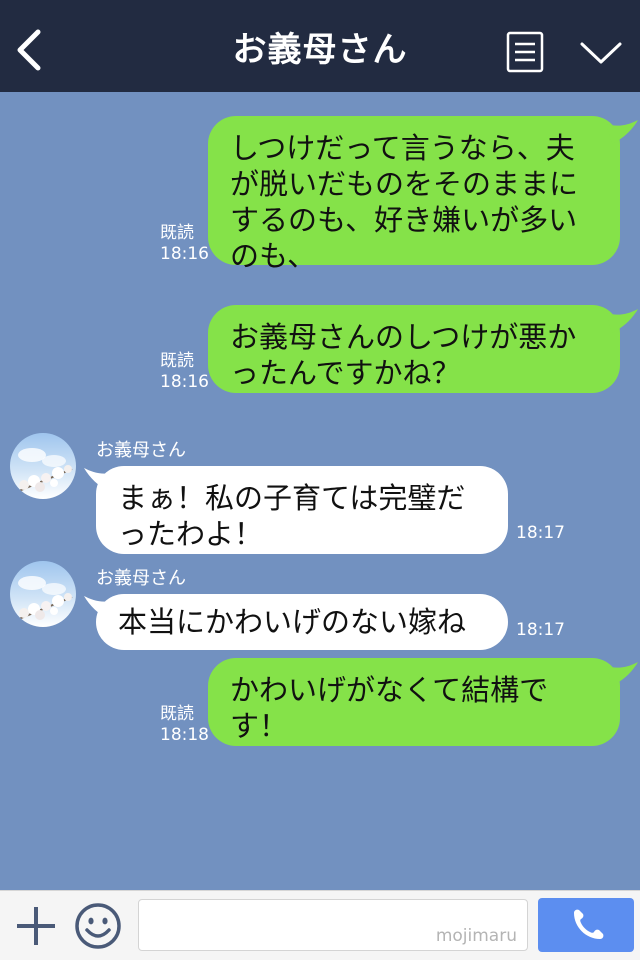  Describe the element at coordinates (389, 708) in the screenshot. I see `message-text: かわいげがなくて結構です！` at that location.